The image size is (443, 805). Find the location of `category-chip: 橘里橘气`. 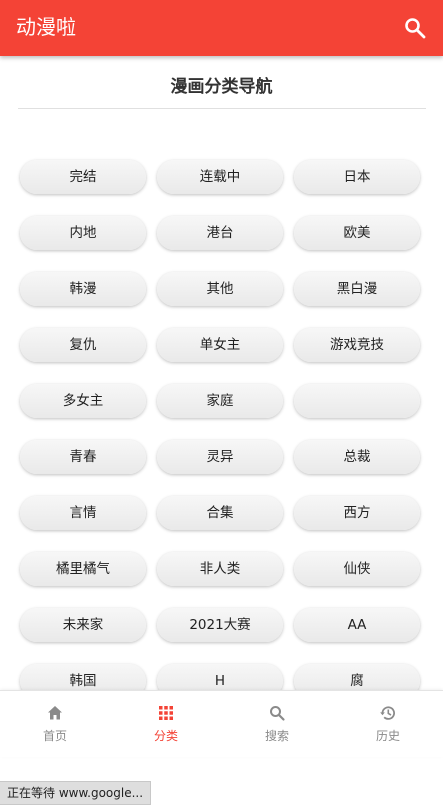

category-chip: 橘里橘气 is located at coordinates (83, 569).